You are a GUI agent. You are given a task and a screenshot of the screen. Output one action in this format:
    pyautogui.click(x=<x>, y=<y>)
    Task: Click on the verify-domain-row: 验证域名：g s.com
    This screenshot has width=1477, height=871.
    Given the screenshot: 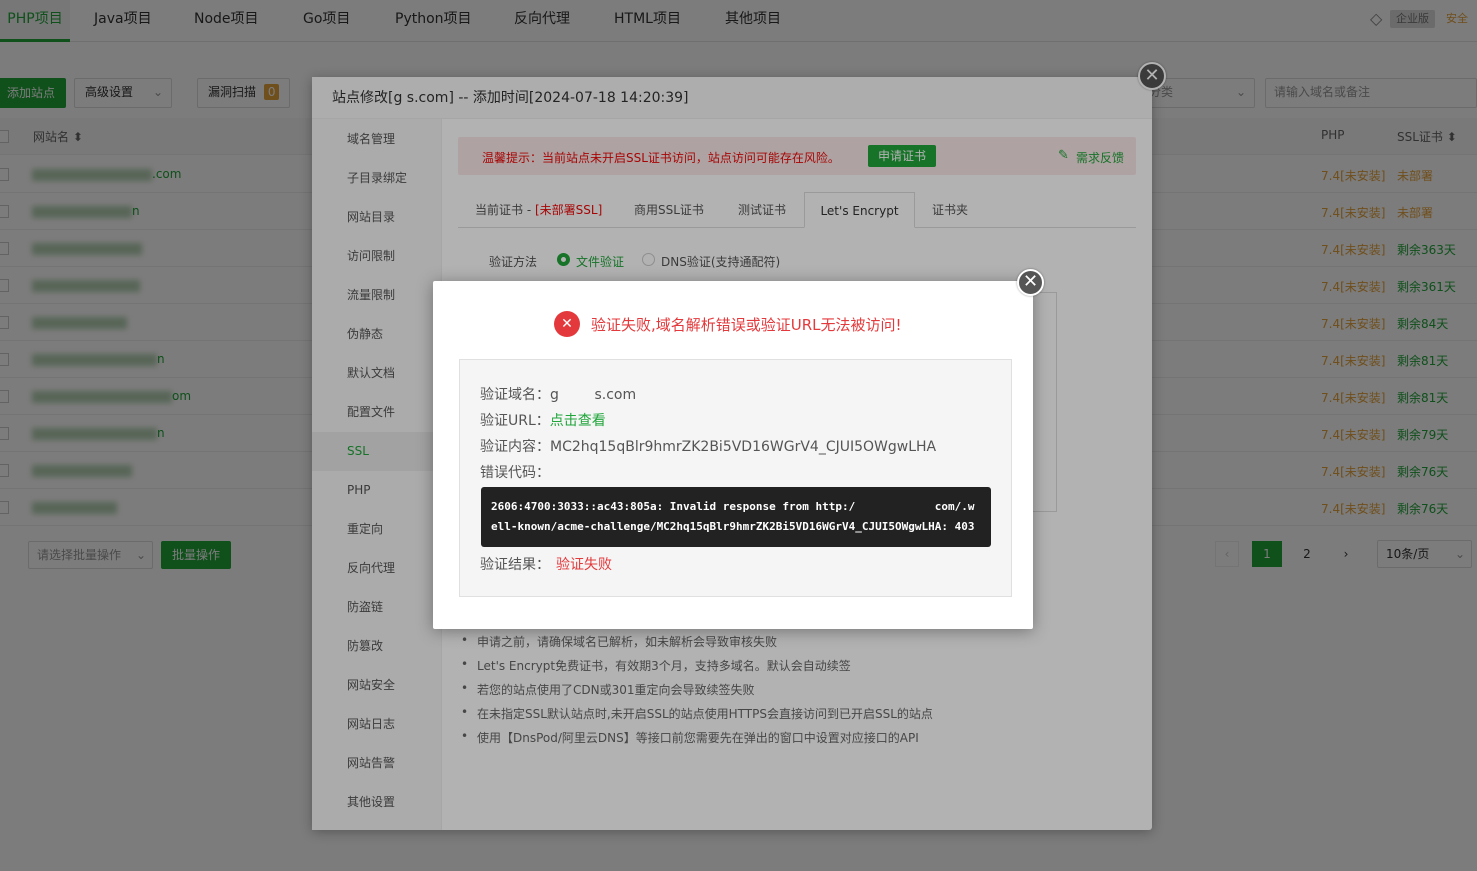 What is the action you would take?
    pyautogui.click(x=558, y=394)
    